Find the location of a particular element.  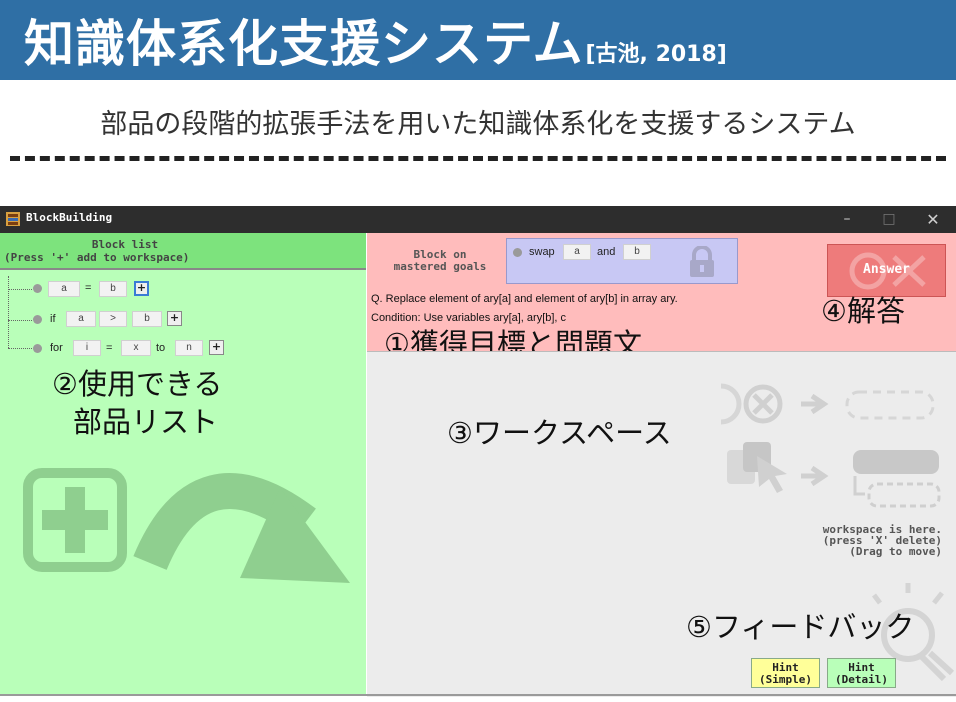

block-keyword: swap is located at coordinates (542, 252).